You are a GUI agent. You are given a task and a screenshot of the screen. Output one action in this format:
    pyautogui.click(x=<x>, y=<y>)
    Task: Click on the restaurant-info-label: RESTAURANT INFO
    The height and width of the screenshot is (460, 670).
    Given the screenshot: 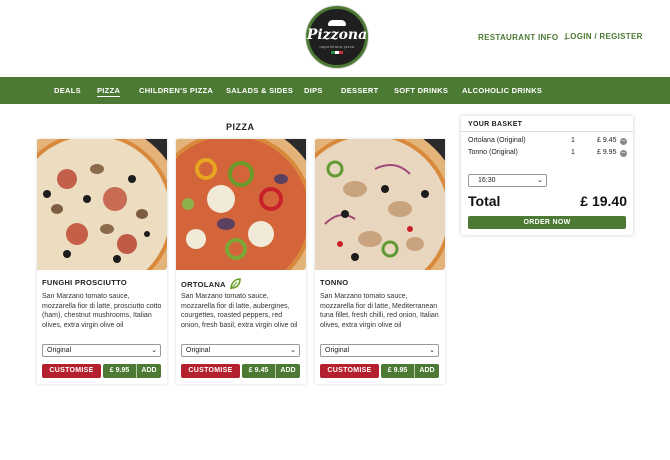 What is the action you would take?
    pyautogui.click(x=518, y=37)
    